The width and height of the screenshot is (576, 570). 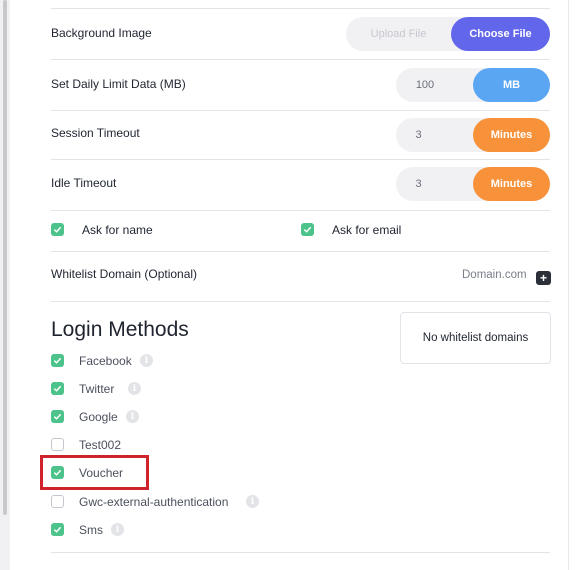 I want to click on facebook-checkbox, so click(x=57, y=360).